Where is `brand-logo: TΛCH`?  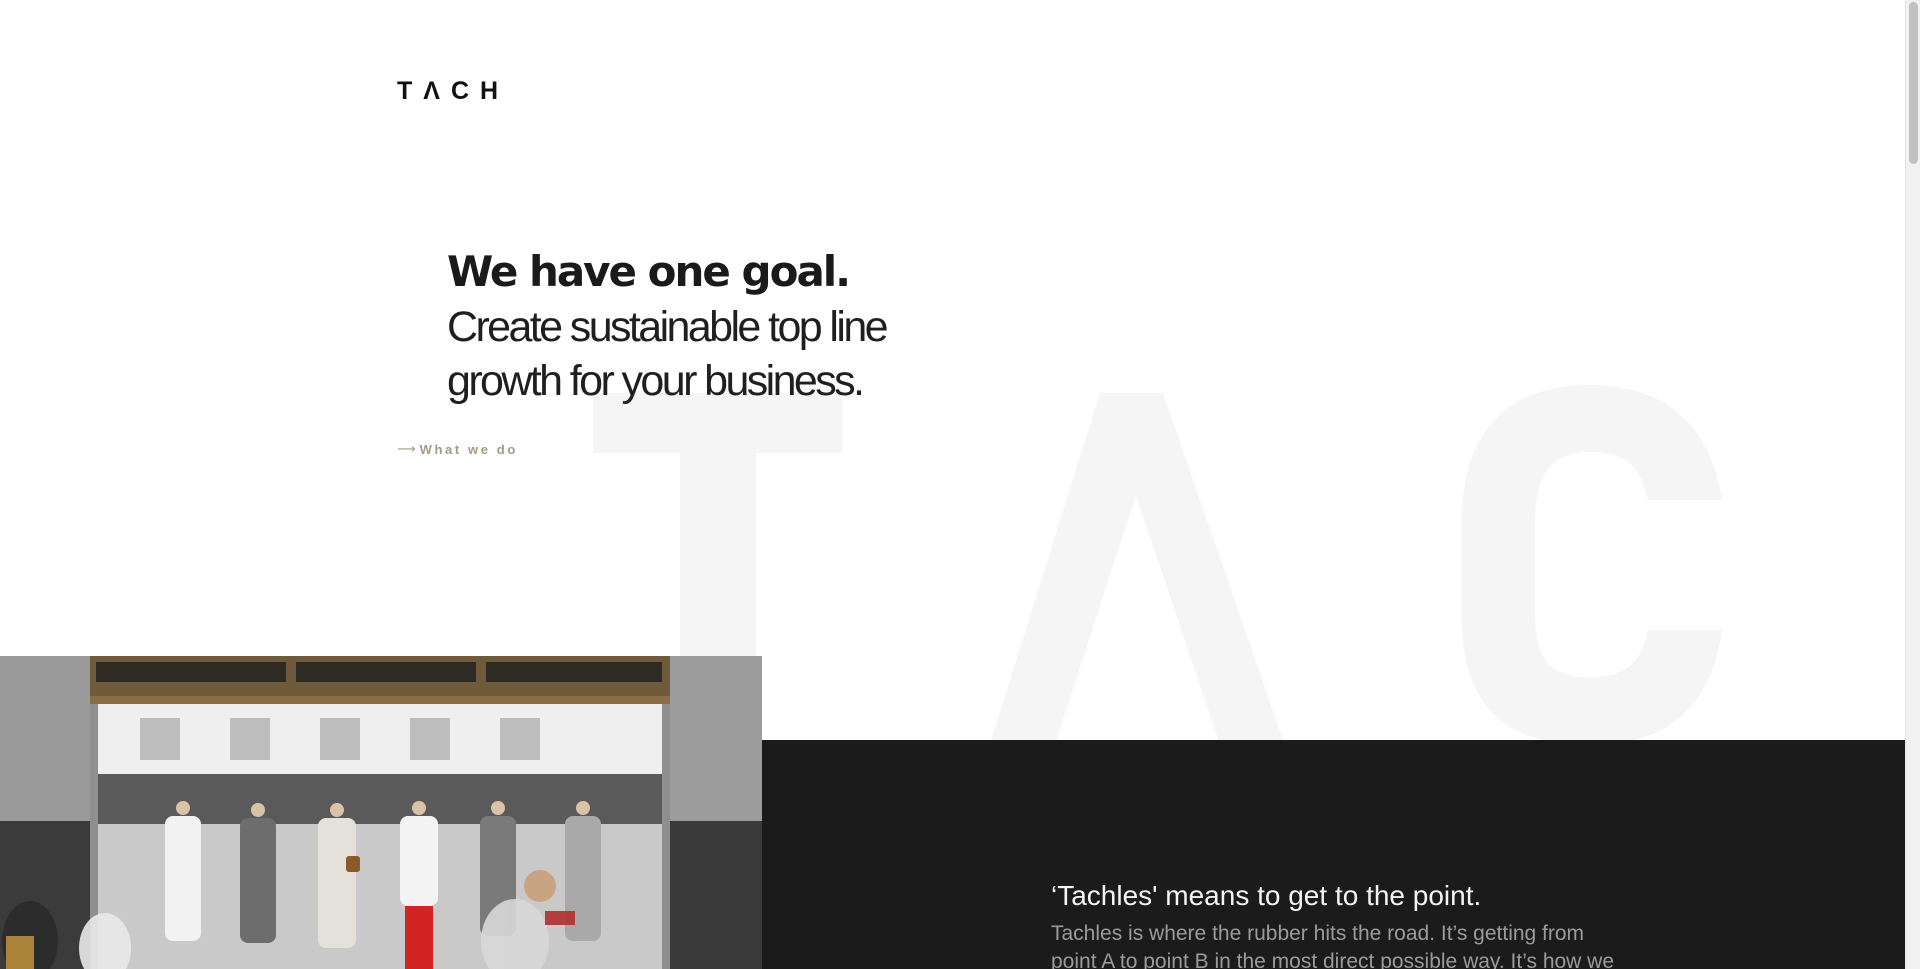 brand-logo: TΛCH is located at coordinates (453, 91).